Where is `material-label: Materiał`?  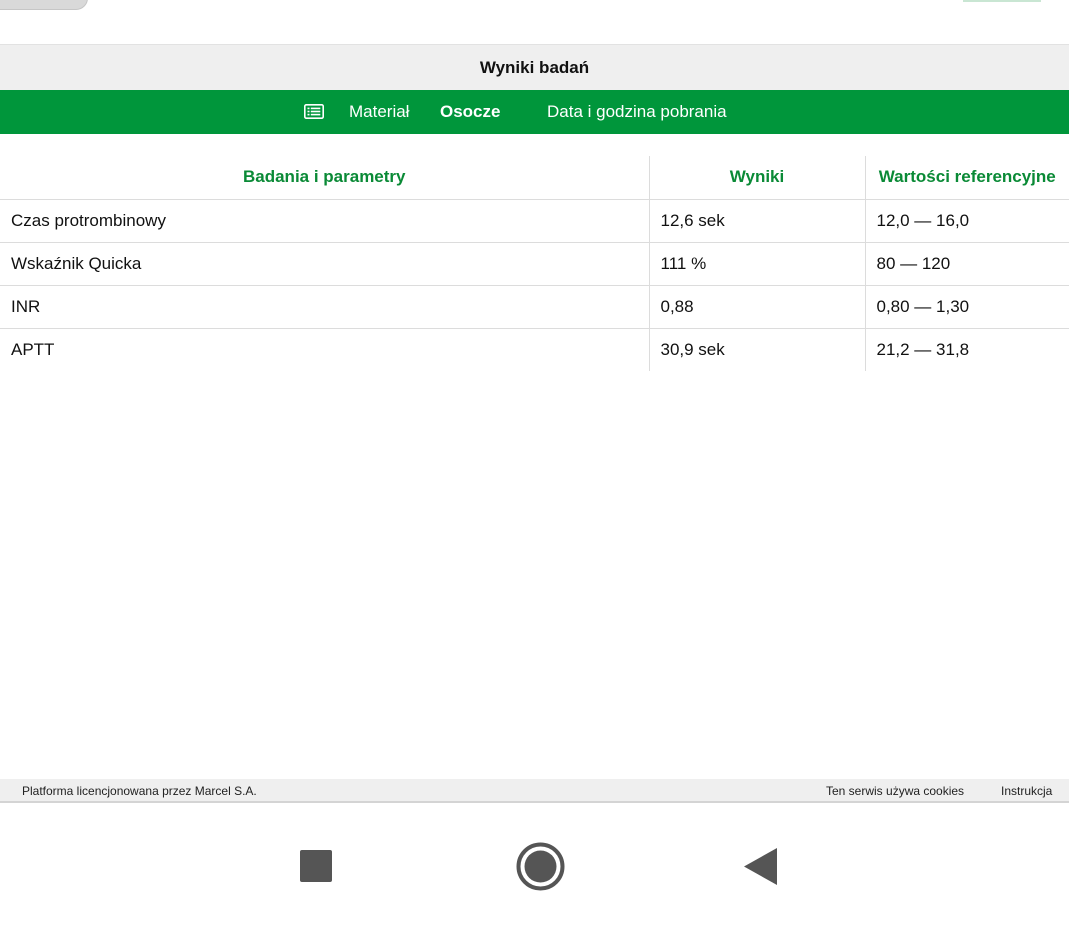 material-label: Materiał is located at coordinates (379, 111).